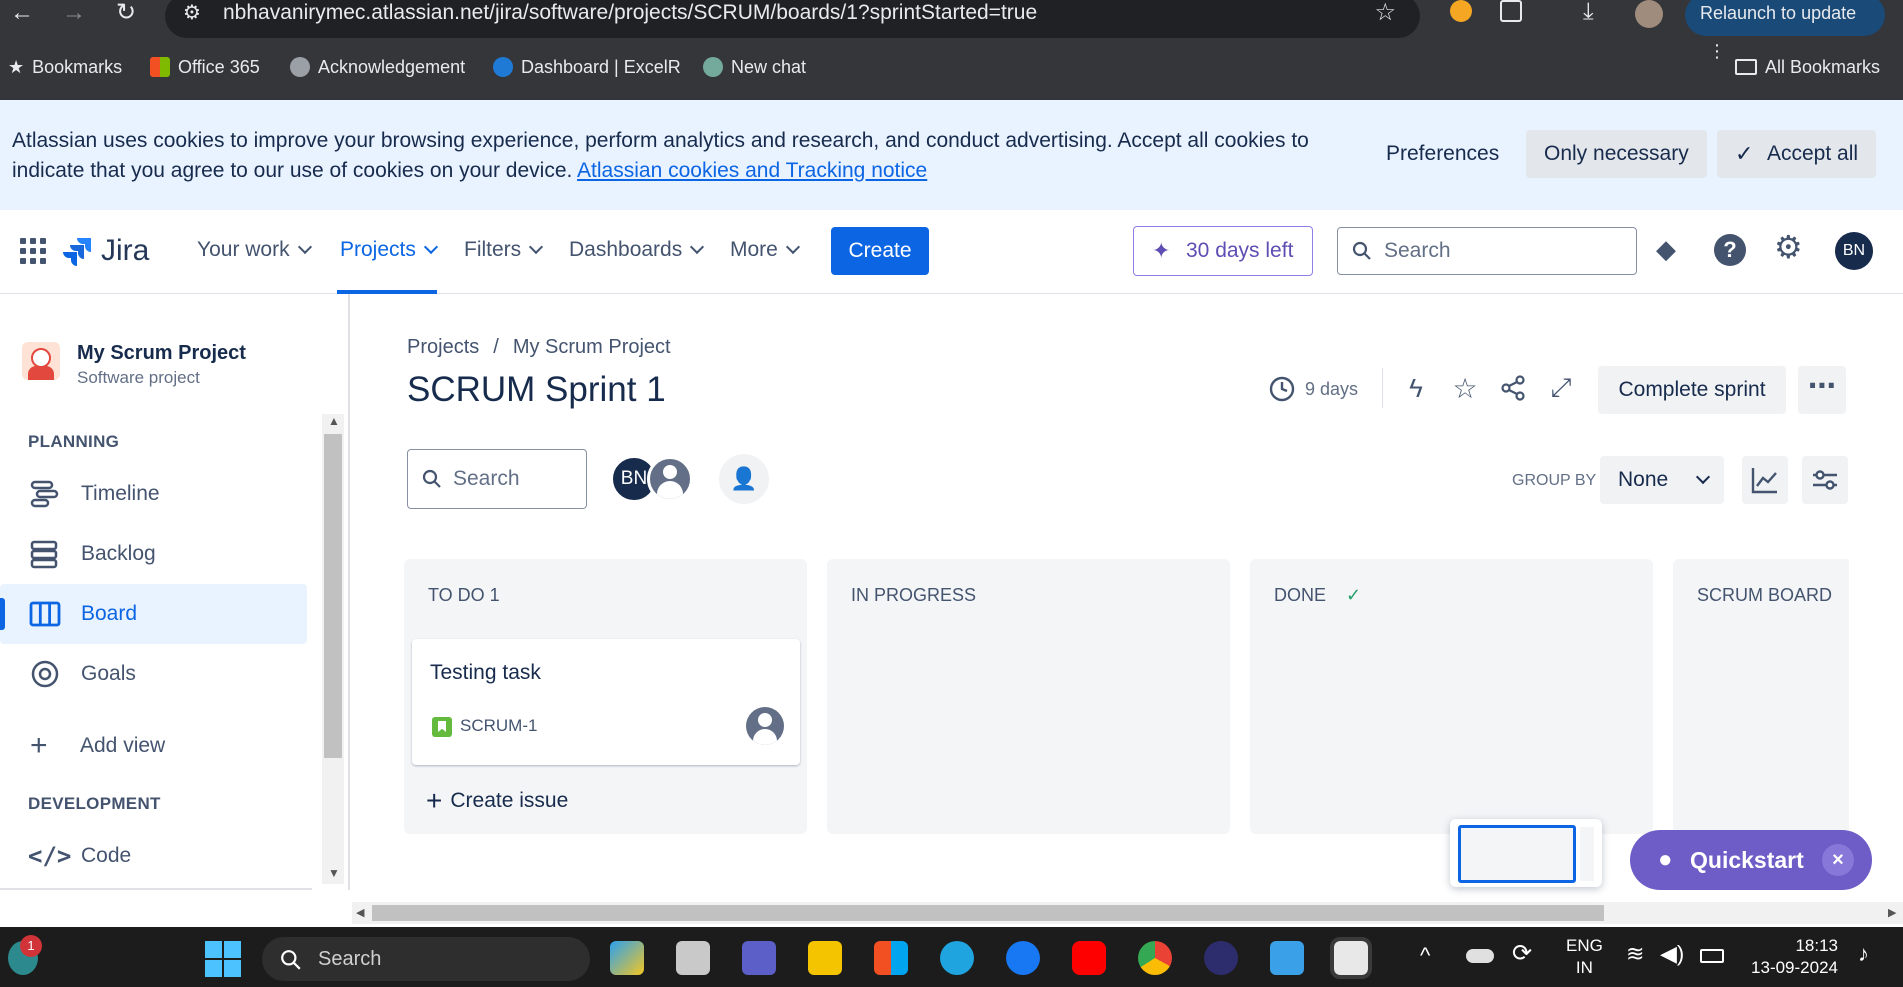 The image size is (1903, 987). What do you see at coordinates (759, 958) in the screenshot?
I see `teams-icon` at bounding box center [759, 958].